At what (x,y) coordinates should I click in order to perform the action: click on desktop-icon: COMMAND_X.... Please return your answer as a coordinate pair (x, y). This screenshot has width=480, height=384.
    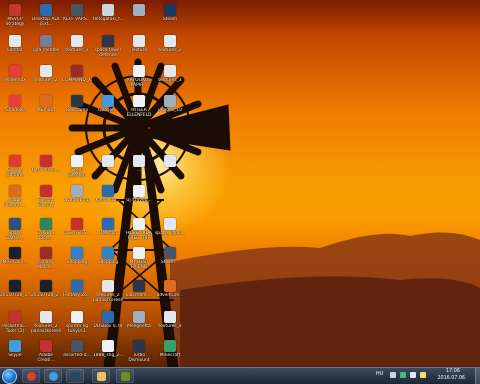
    Looking at the image, I should click on (77, 78).